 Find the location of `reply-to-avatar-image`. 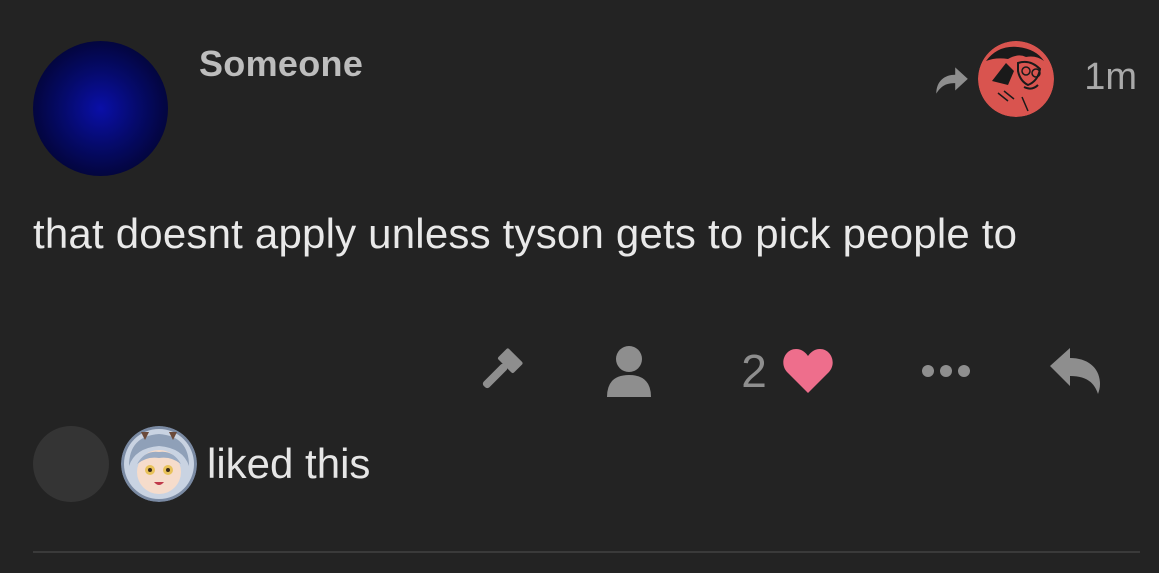

reply-to-avatar-image is located at coordinates (1016, 79).